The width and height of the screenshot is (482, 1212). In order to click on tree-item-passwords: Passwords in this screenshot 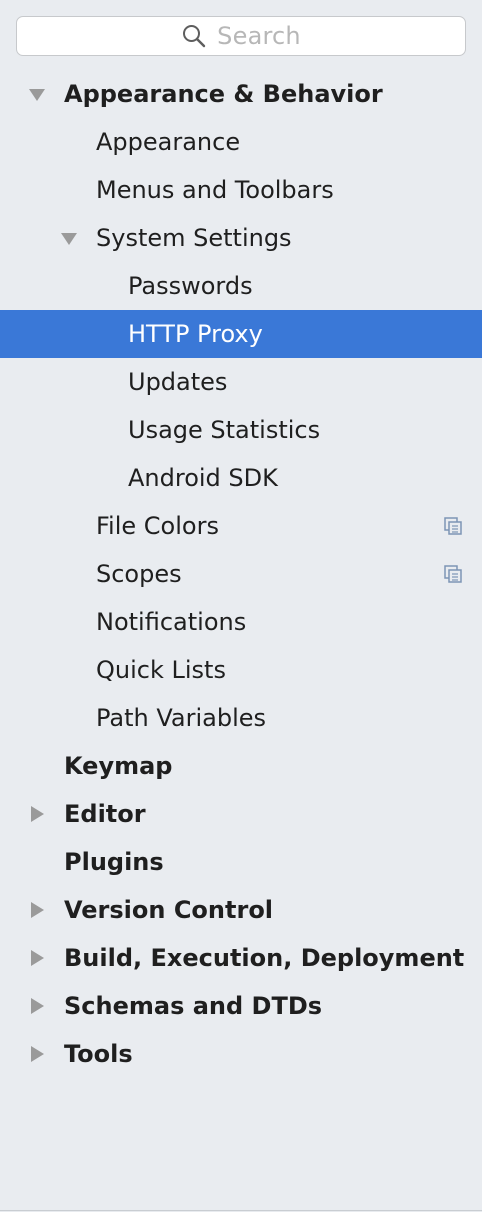, I will do `click(241, 286)`.